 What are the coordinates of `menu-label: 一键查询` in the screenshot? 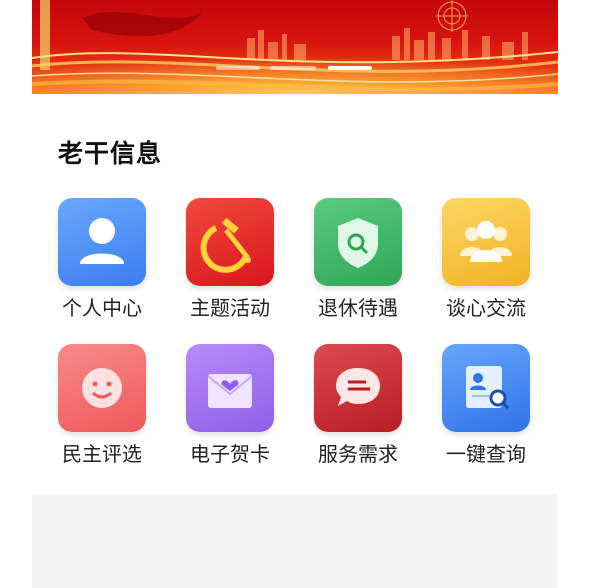 It's located at (486, 454).